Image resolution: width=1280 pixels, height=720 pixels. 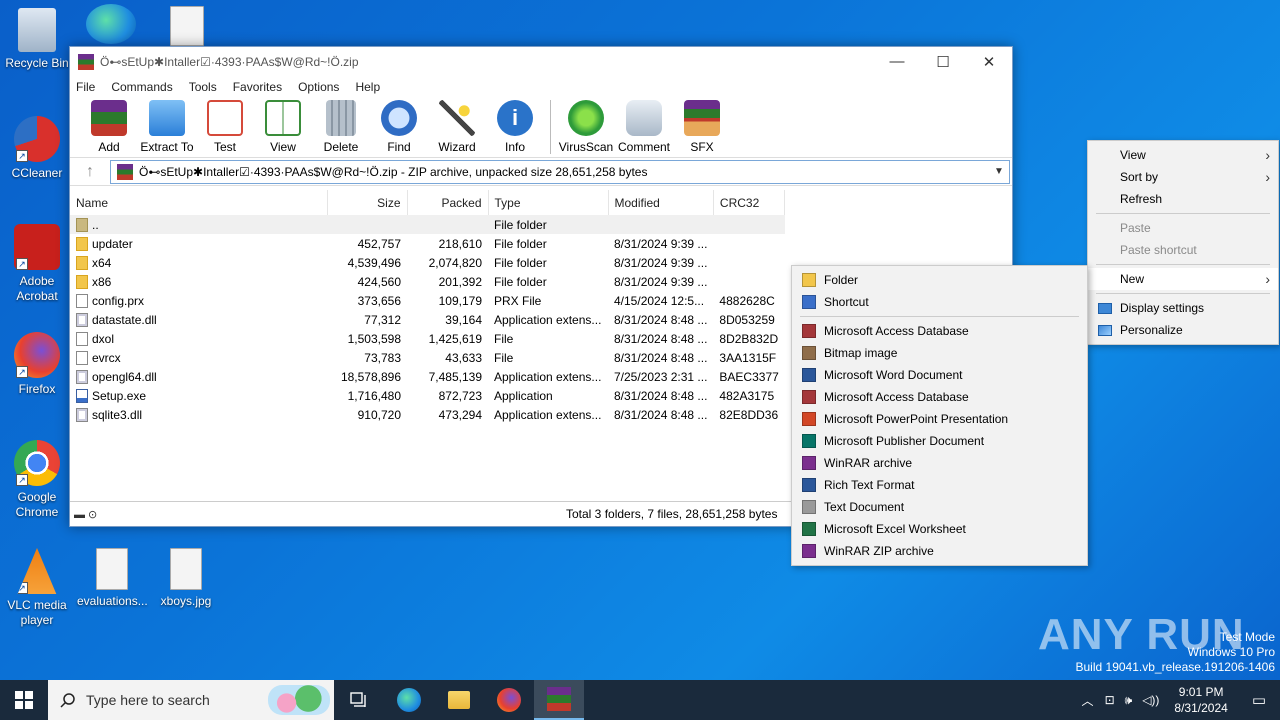 What do you see at coordinates (747, 319) in the screenshot?
I see `cell-crc: 8D053259` at bounding box center [747, 319].